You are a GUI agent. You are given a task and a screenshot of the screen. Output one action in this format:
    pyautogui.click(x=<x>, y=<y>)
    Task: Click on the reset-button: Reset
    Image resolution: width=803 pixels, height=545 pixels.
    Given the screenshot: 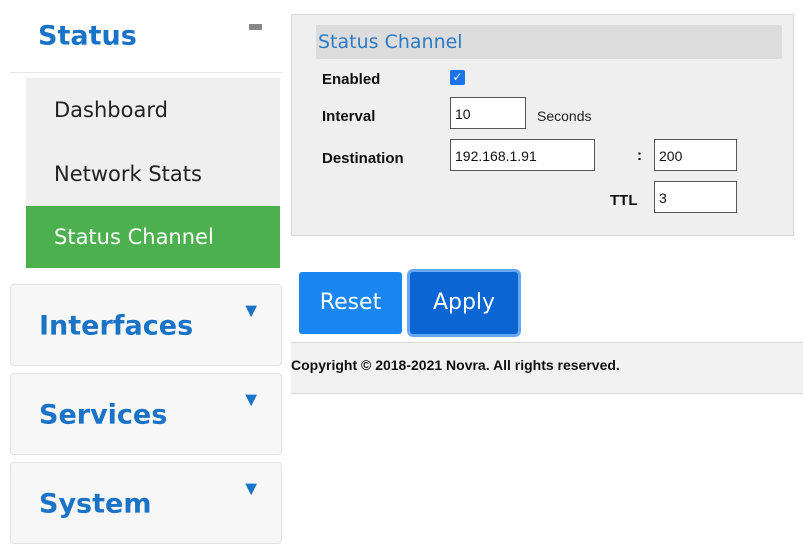 What is the action you would take?
    pyautogui.click(x=350, y=303)
    